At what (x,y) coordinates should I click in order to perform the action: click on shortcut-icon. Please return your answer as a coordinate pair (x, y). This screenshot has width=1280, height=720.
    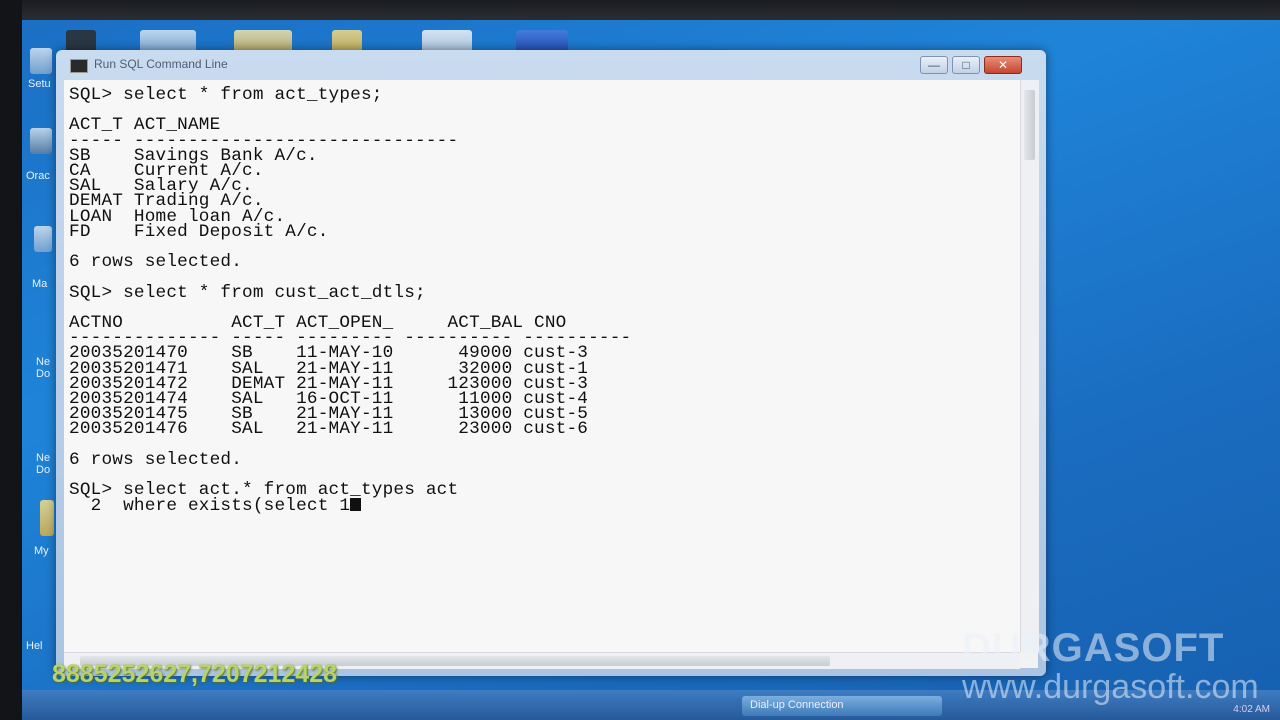
    Looking at the image, I should click on (43, 239).